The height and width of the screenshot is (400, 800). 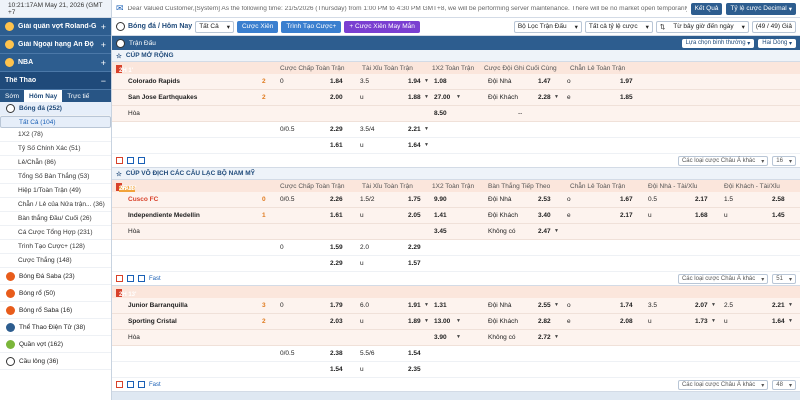 What do you see at coordinates (414, 97) in the screenshot?
I see `odds-cell: 1.88` at bounding box center [414, 97].